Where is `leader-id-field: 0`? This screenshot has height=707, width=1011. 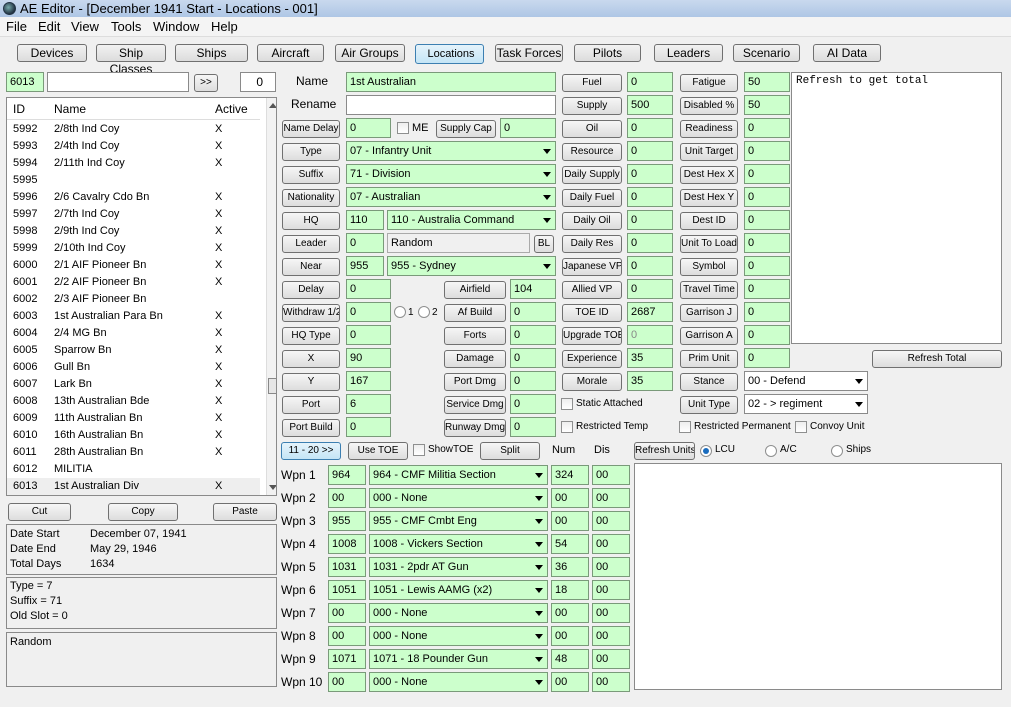 leader-id-field: 0 is located at coordinates (365, 243).